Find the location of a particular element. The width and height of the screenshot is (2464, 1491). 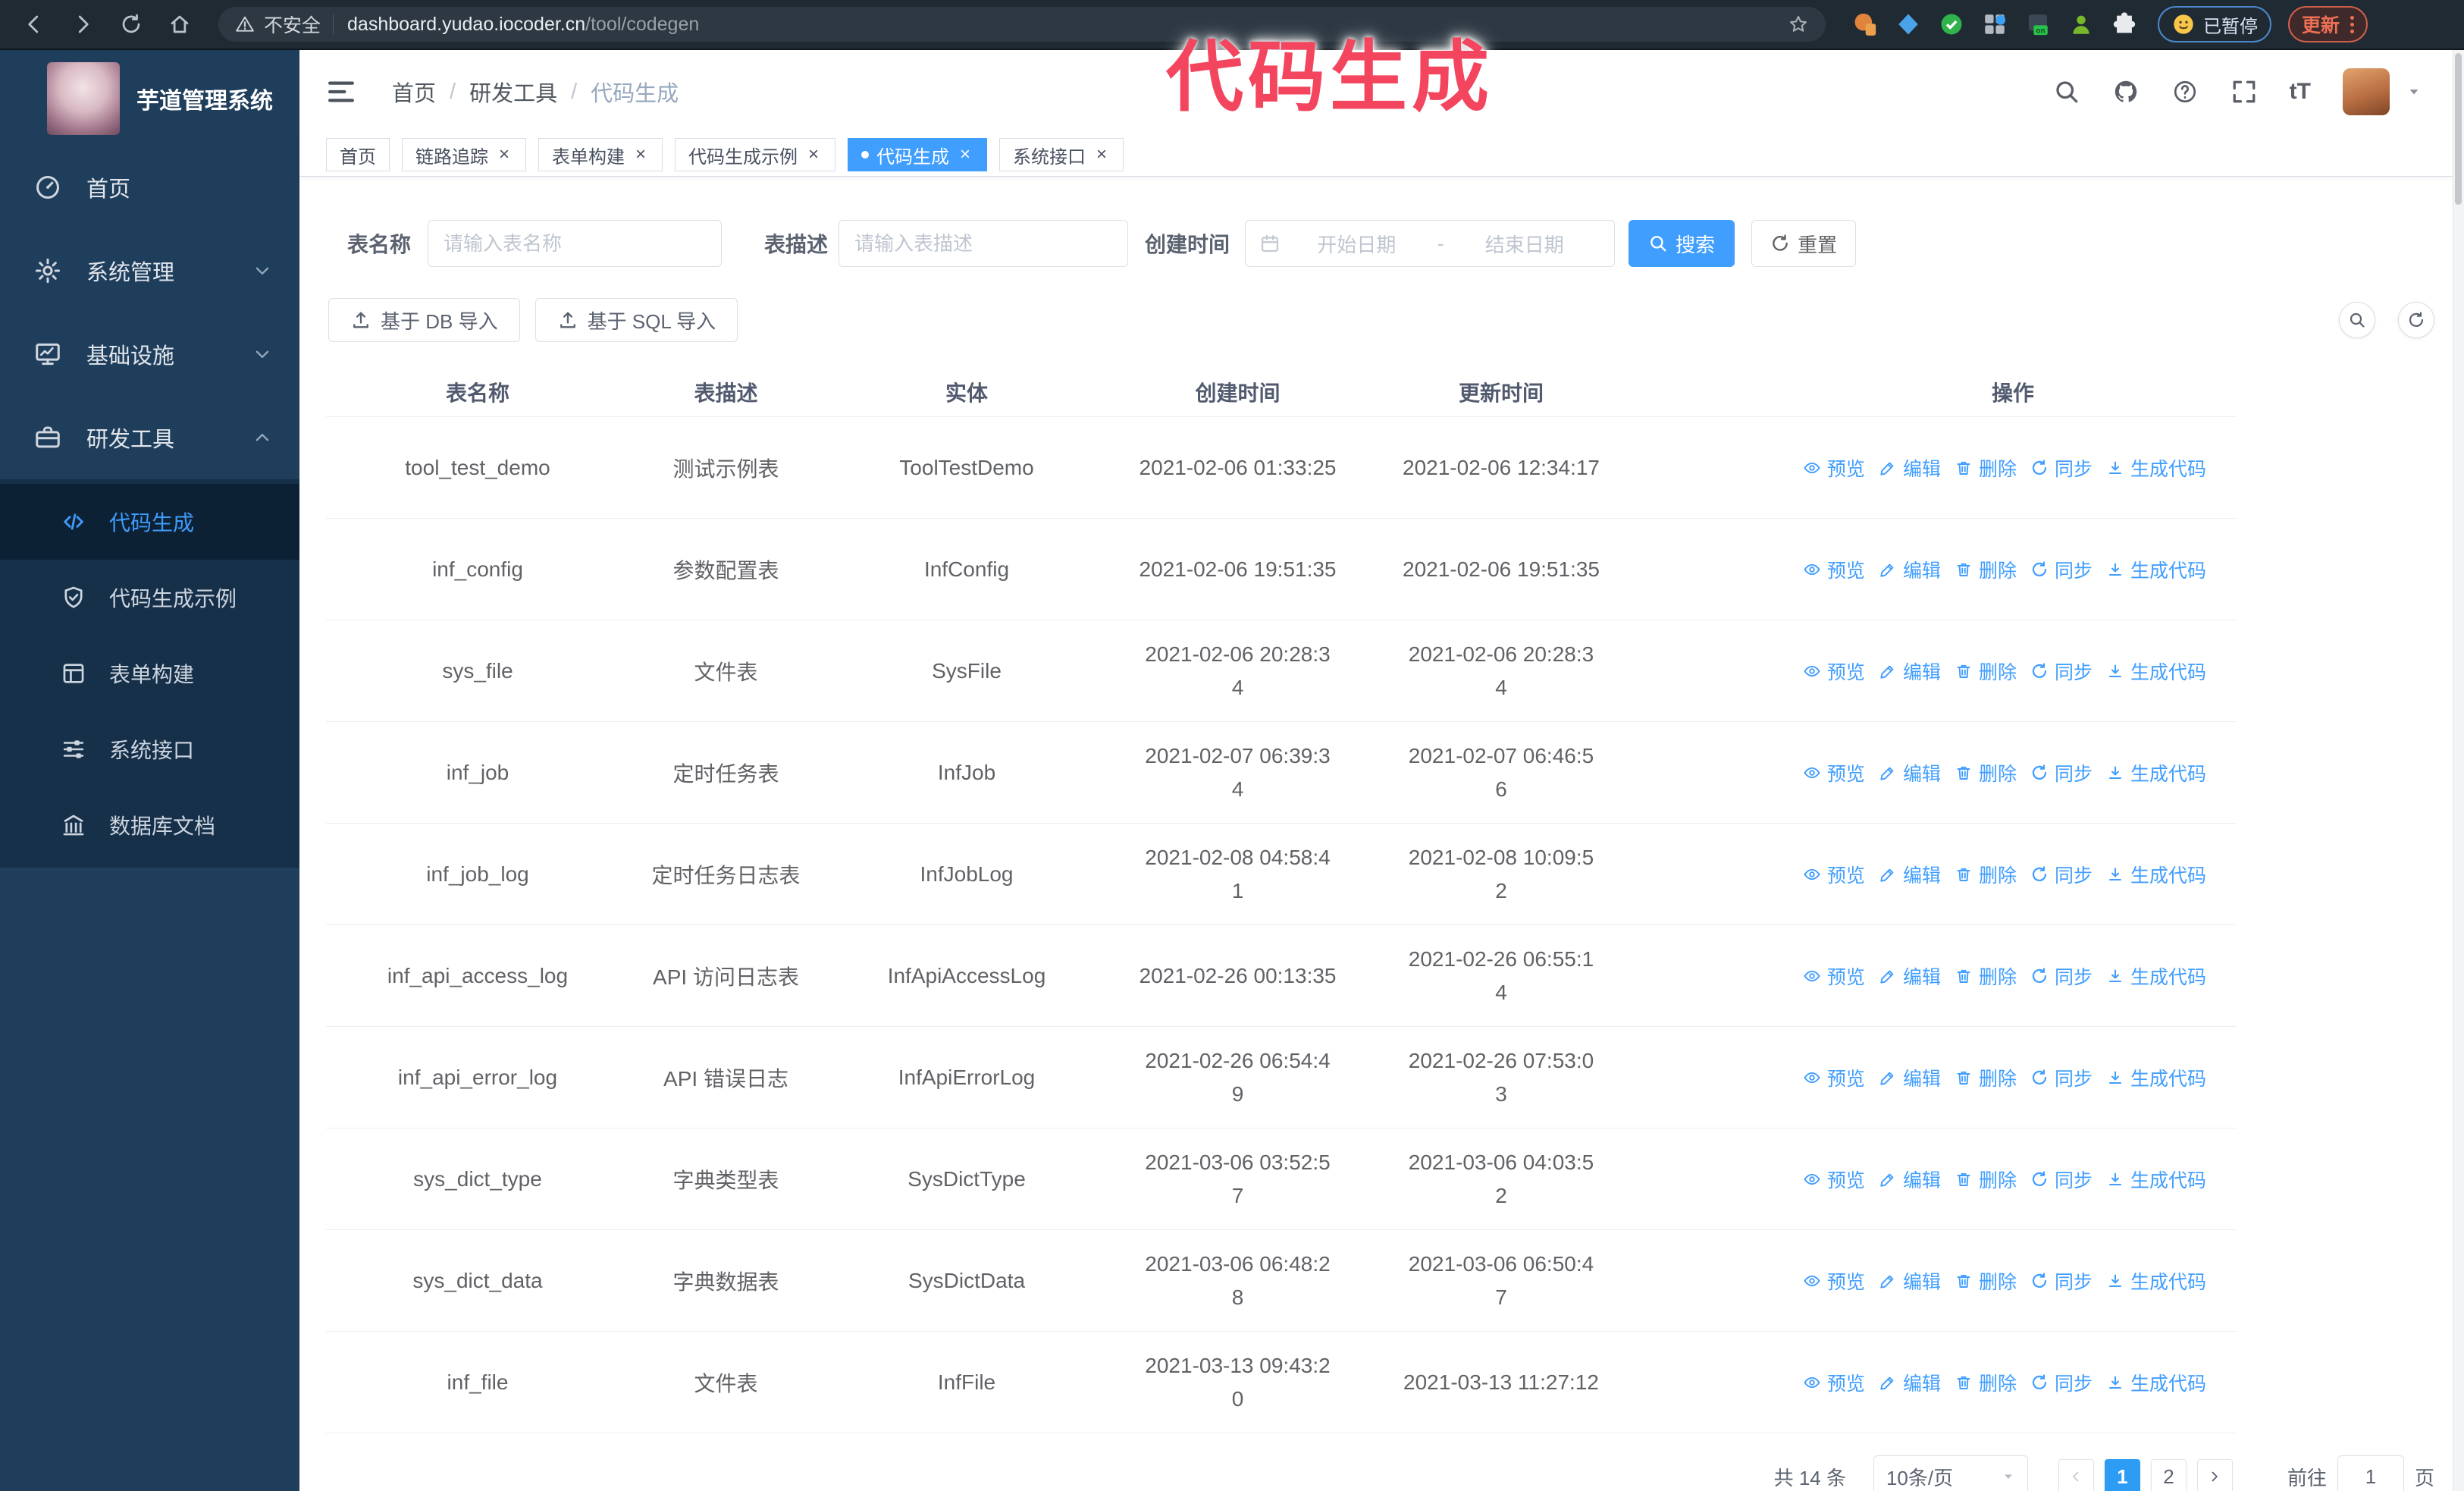

start-date-placeholder: 开始日期 is located at coordinates (1357, 244).